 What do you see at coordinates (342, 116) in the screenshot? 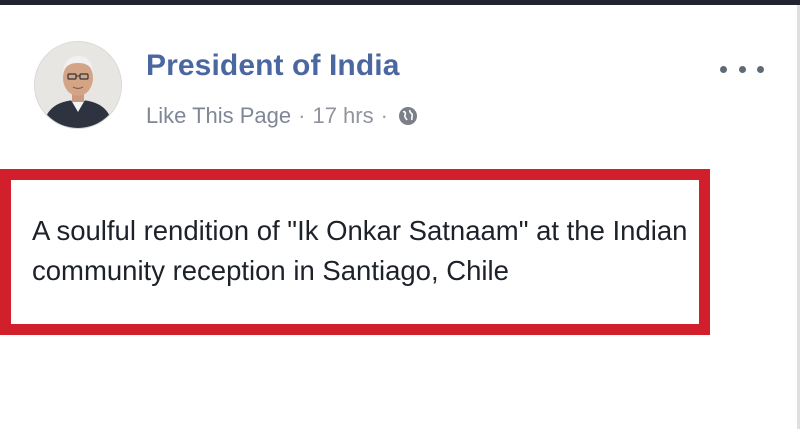
I see `post-timestamp: 17 hrs` at bounding box center [342, 116].